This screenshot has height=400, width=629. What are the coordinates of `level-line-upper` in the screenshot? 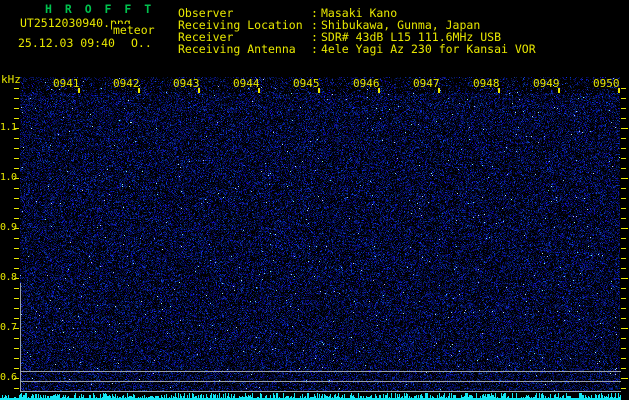 It's located at (320, 371).